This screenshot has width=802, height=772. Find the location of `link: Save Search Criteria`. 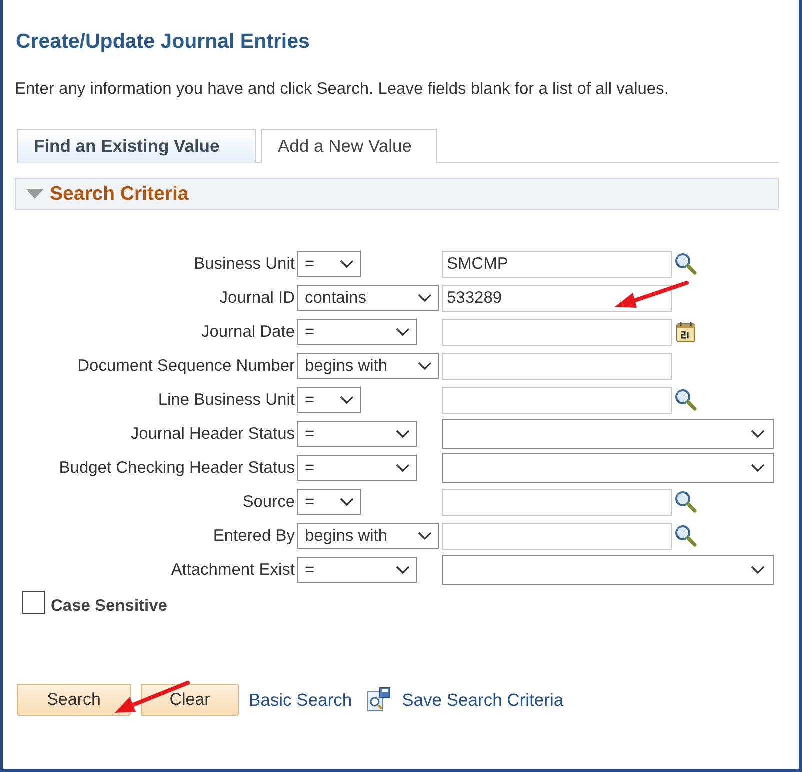

link: Save Search Criteria is located at coordinates (483, 700).